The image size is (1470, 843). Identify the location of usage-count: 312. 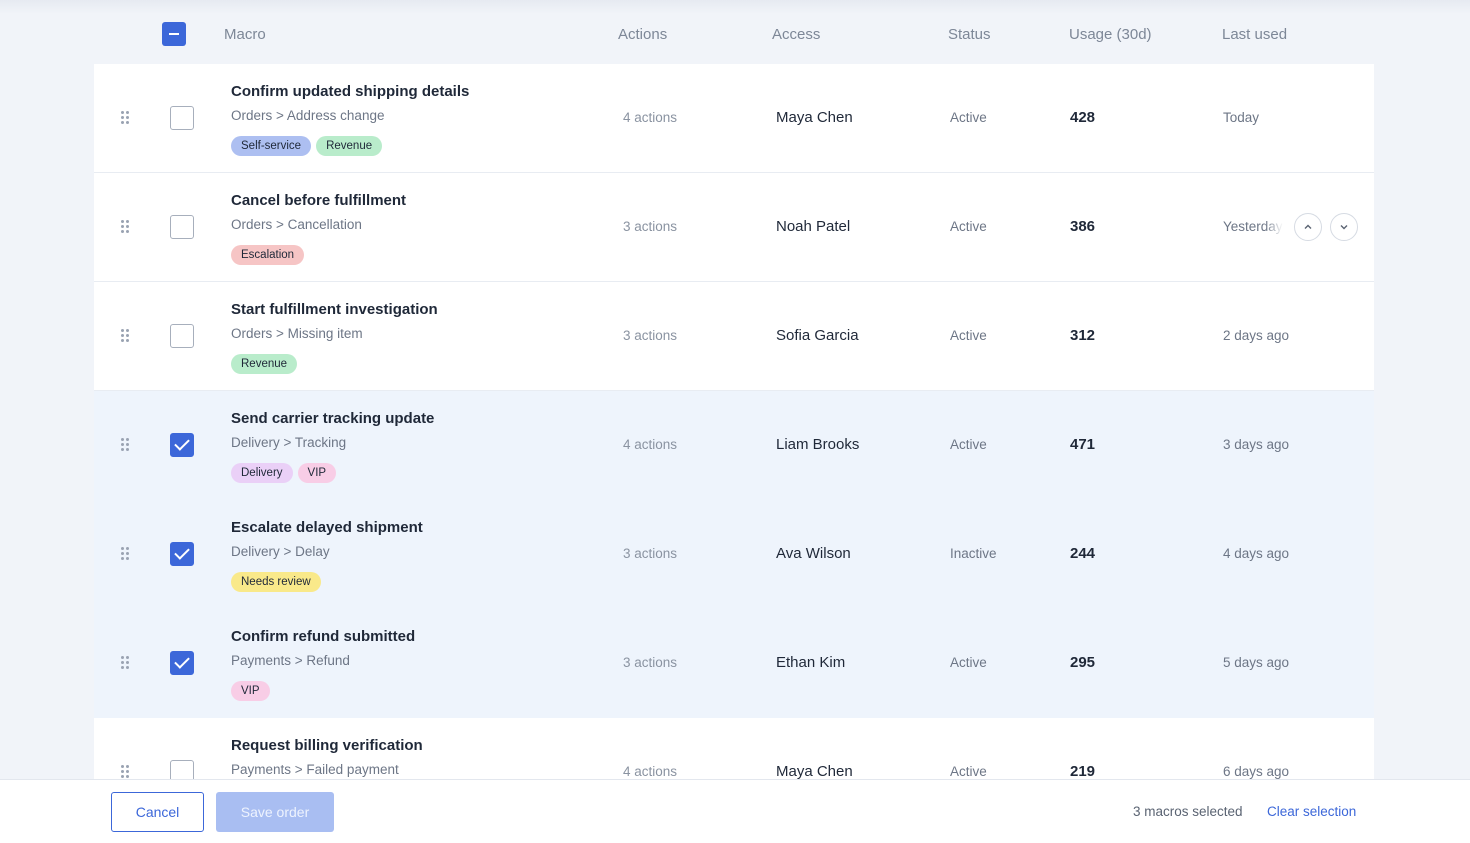
(1083, 335).